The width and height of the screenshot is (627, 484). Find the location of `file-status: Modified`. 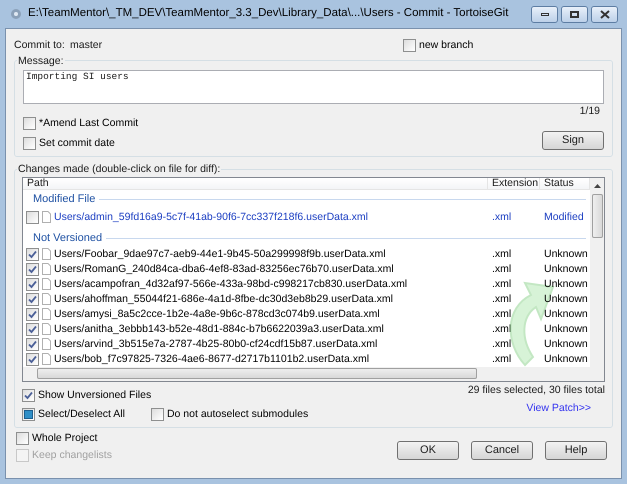

file-status: Modified is located at coordinates (564, 217).